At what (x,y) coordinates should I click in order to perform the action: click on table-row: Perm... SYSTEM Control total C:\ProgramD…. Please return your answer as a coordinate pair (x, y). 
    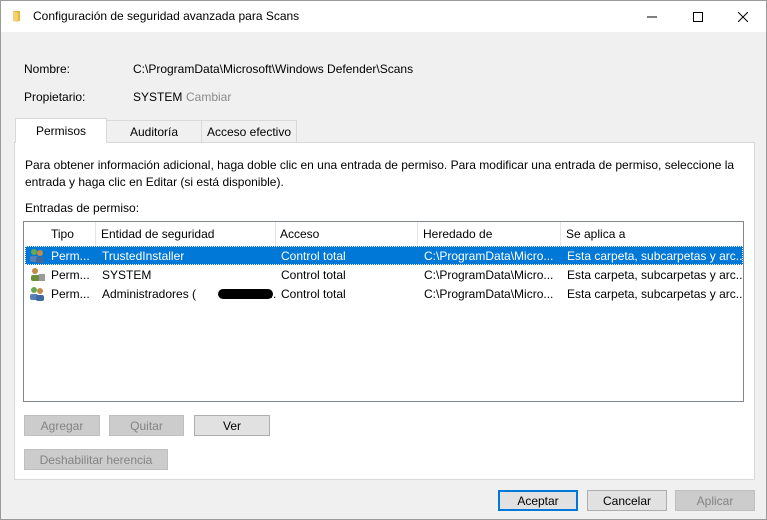
    Looking at the image, I should click on (384, 274).